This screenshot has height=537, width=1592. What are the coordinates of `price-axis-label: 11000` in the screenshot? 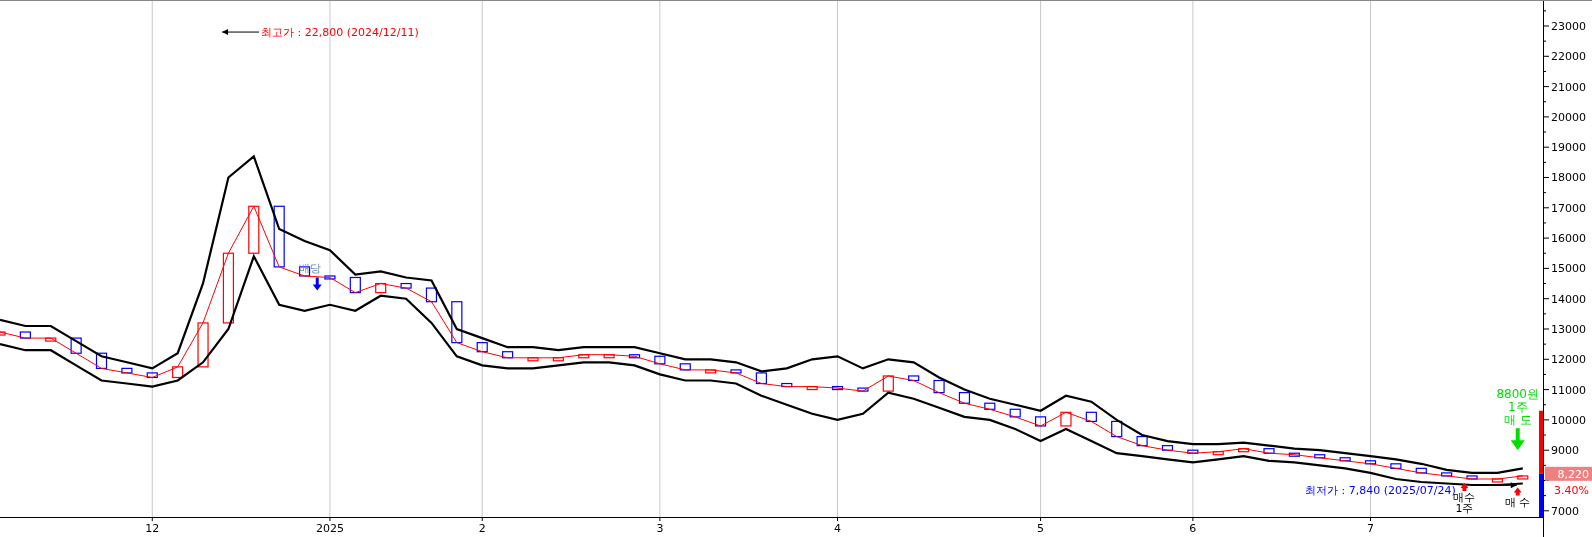 It's located at (1568, 390).